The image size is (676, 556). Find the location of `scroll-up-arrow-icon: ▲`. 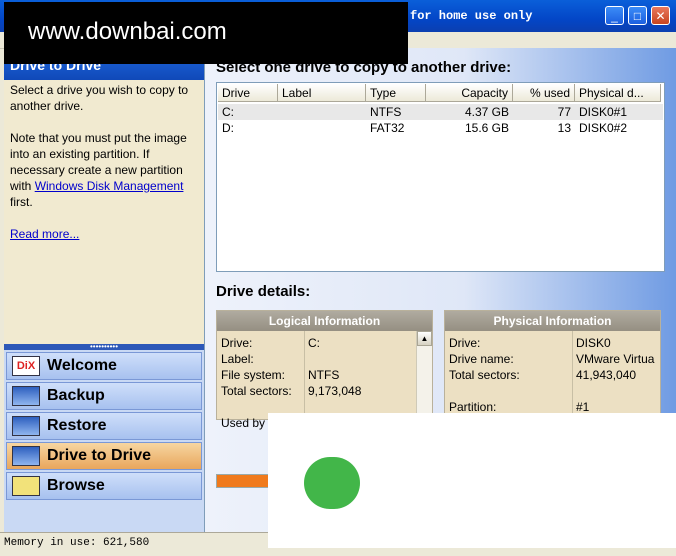

scroll-up-arrow-icon: ▲ is located at coordinates (424, 338).